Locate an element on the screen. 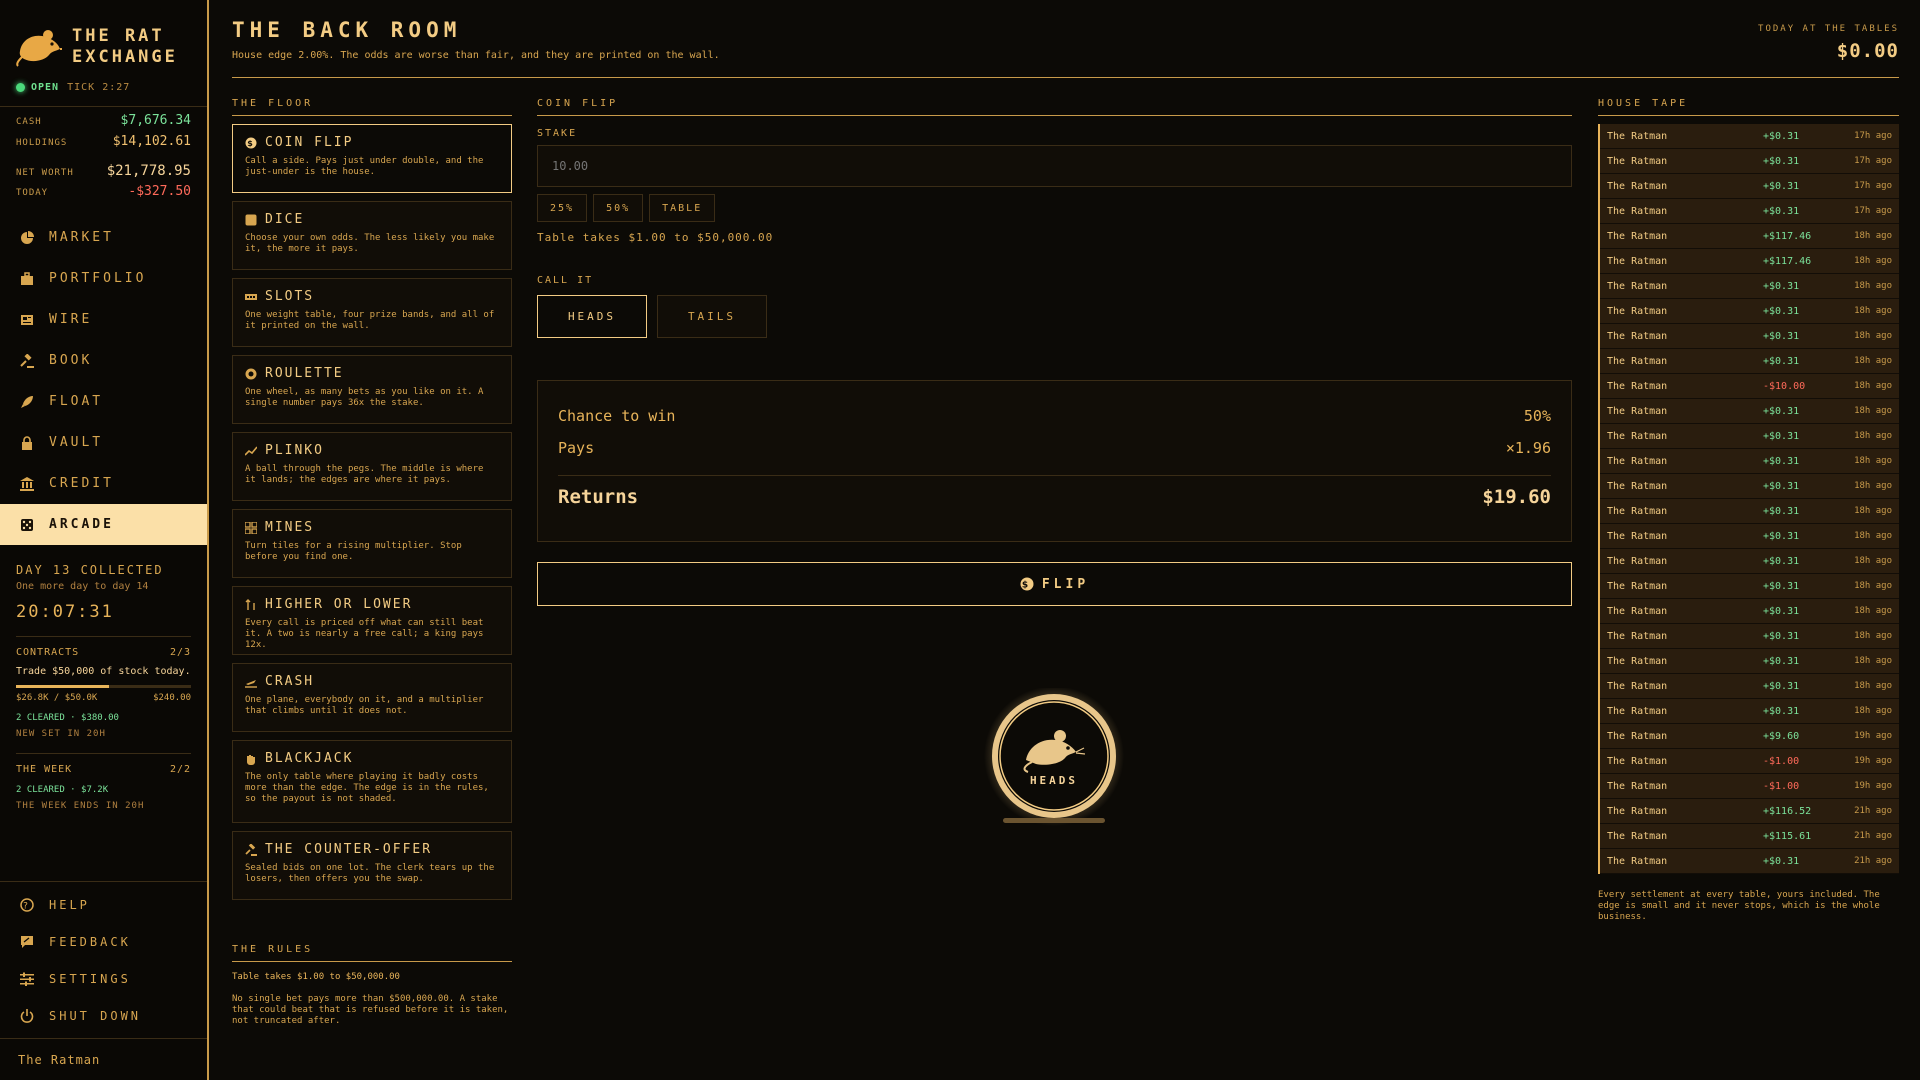 The width and height of the screenshot is (1920, 1080). nav-item-book: BOOK is located at coordinates (103, 360).